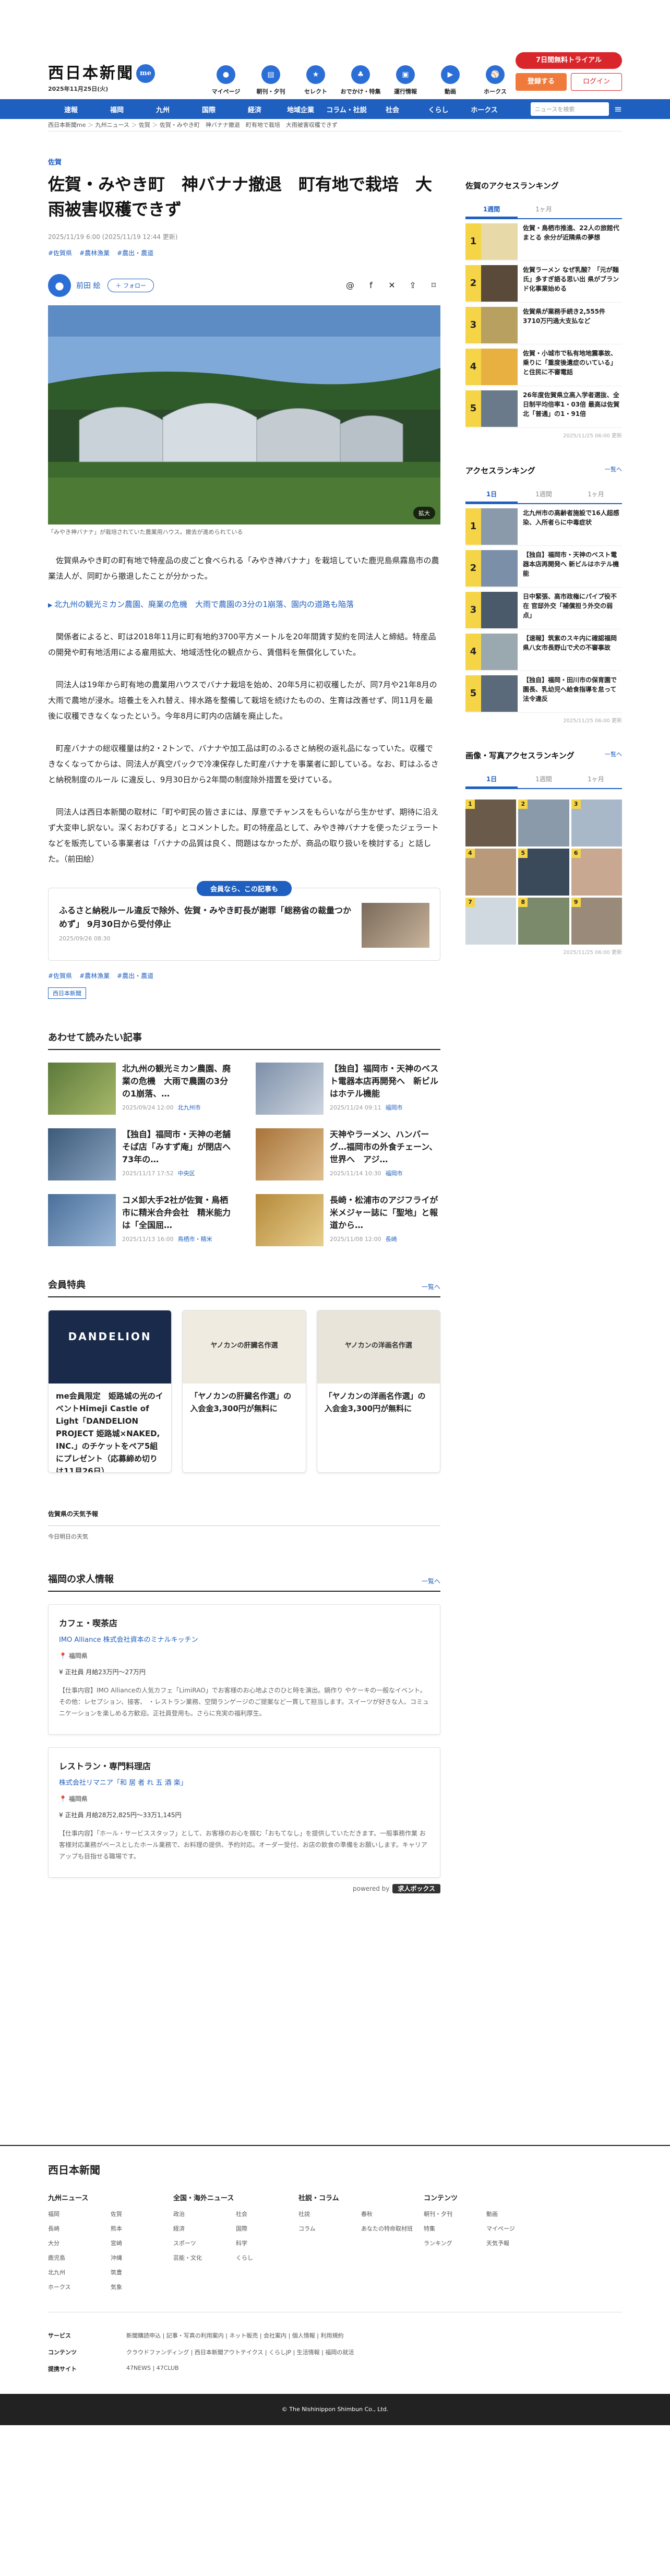 The width and height of the screenshot is (670, 2576). I want to click on nav-video: ▶ 動画, so click(450, 80).